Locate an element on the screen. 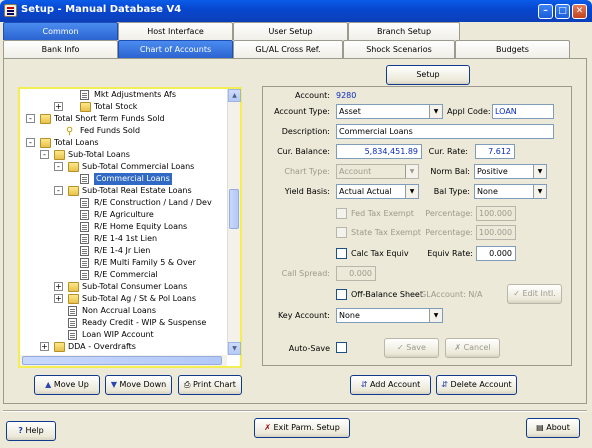 This screenshot has height=448, width=592. key-account-label: Key Account: is located at coordinates (303, 315).